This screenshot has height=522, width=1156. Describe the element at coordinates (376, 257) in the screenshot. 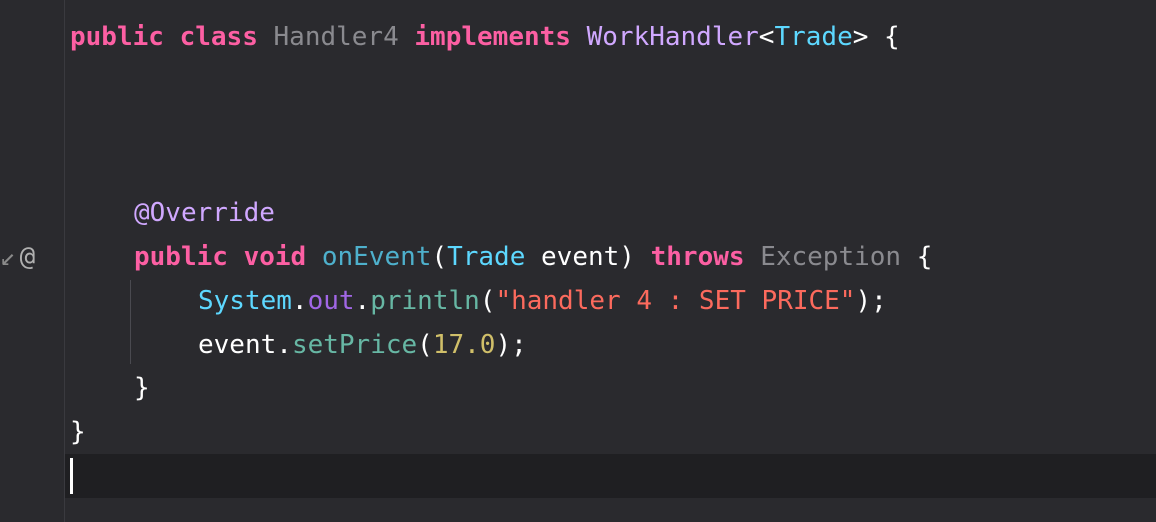

I see `method-name: onEvent` at that location.